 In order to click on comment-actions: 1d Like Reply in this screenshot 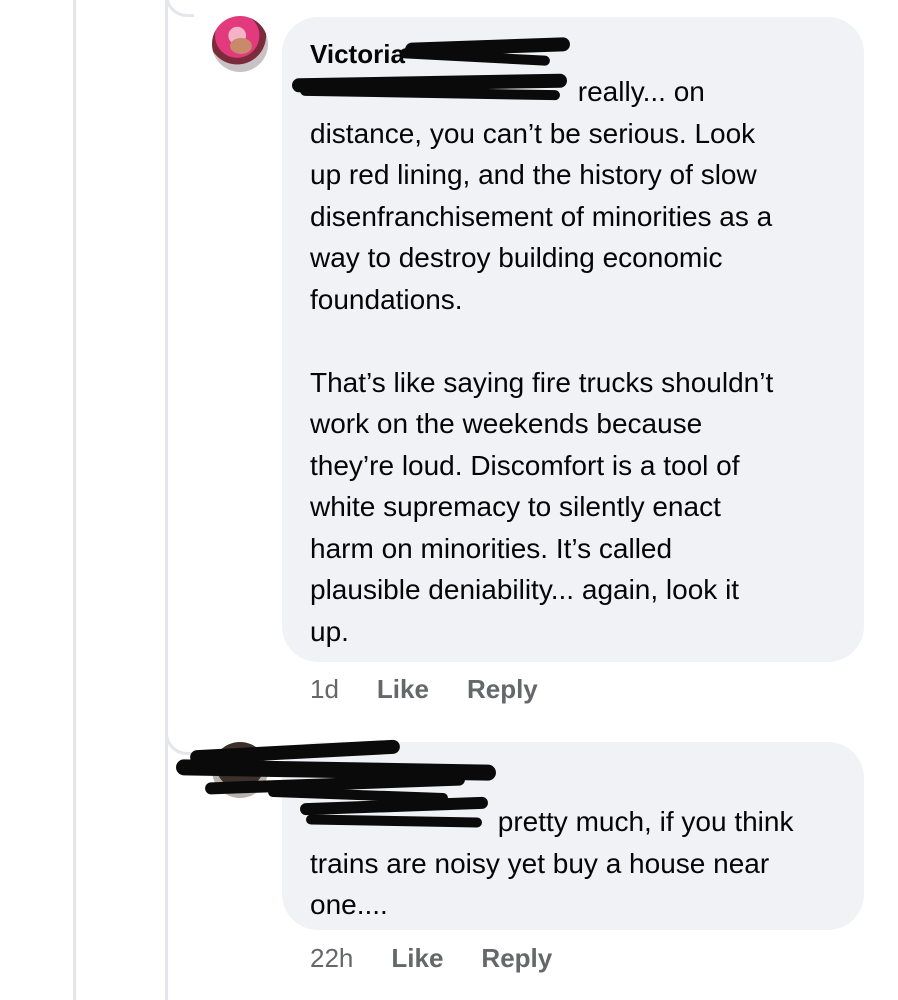, I will do `click(443, 689)`.